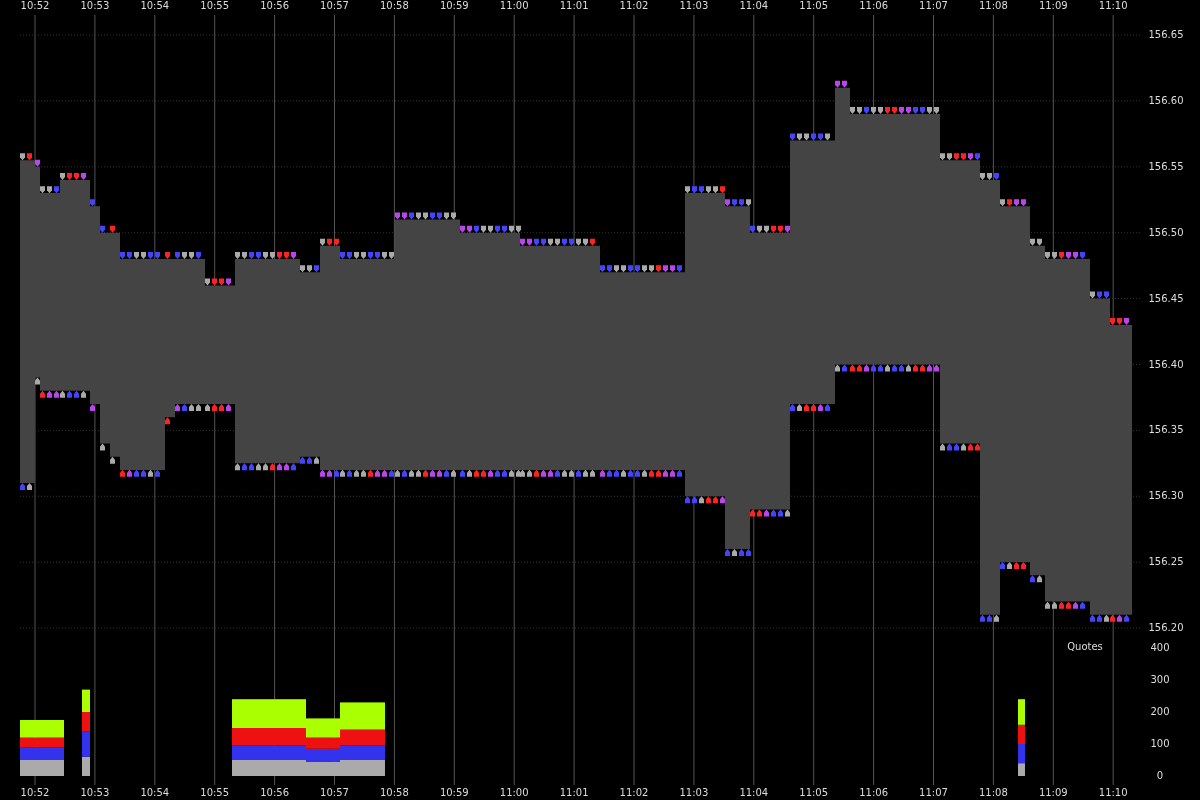  What do you see at coordinates (1160, 680) in the screenshot?
I see `volume-label: 300` at bounding box center [1160, 680].